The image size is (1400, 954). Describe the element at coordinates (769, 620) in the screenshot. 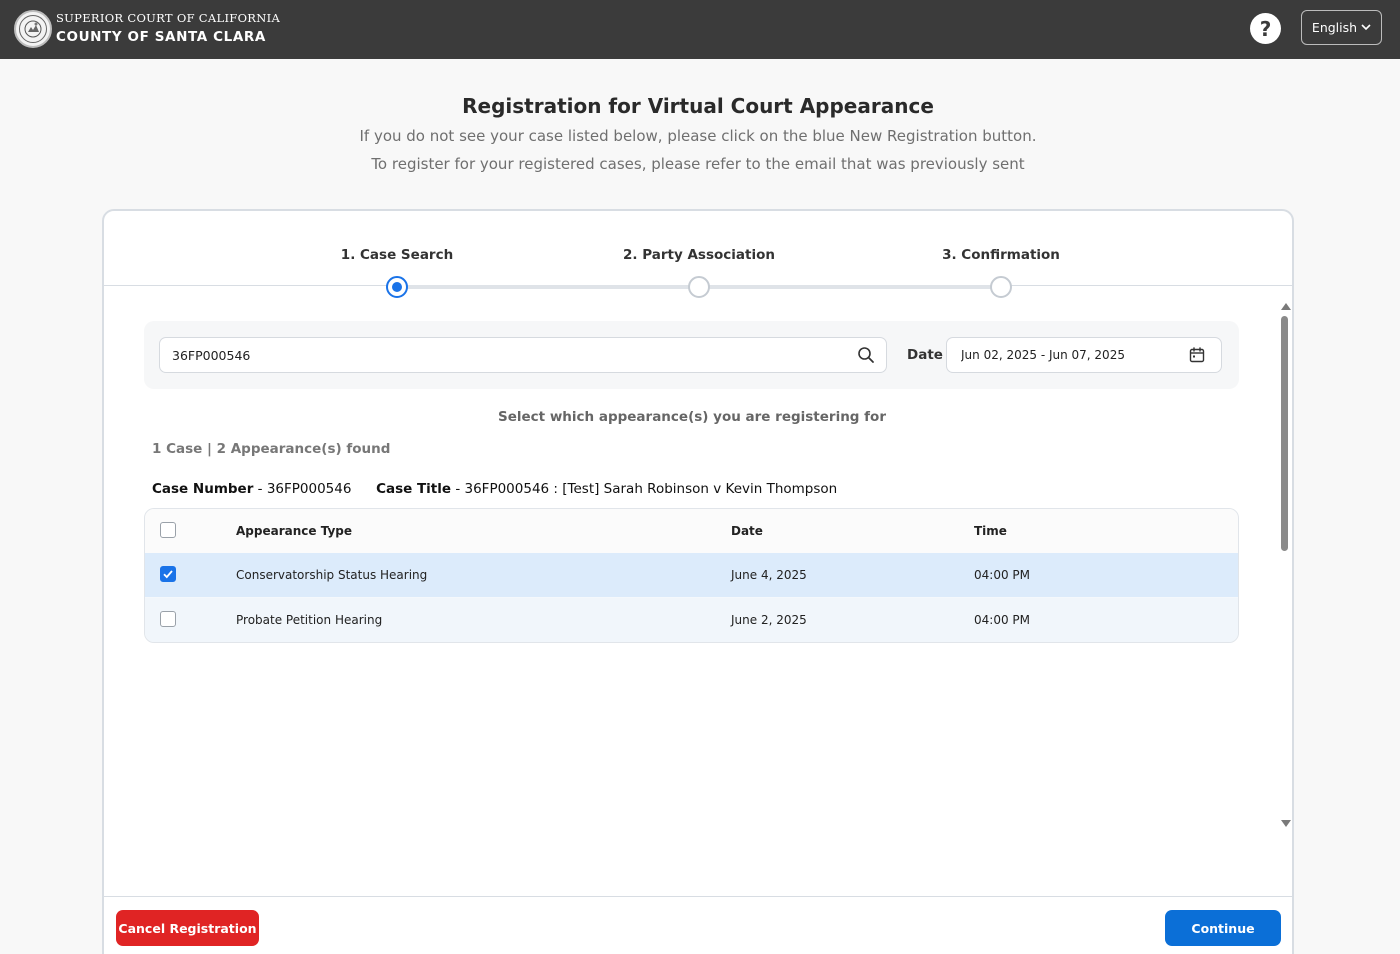

I see `appearance-date: June 2, 2025` at that location.